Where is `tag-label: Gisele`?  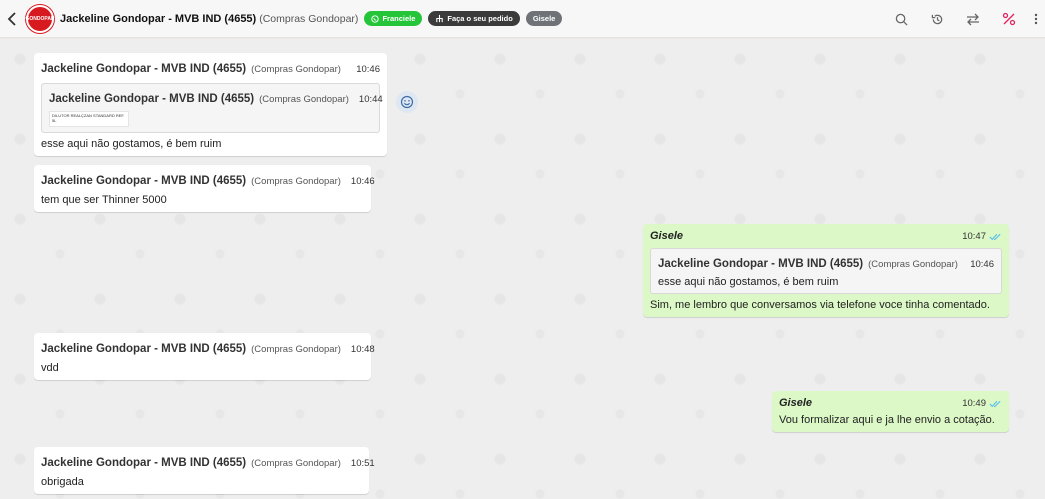 tag-label: Gisele is located at coordinates (544, 18).